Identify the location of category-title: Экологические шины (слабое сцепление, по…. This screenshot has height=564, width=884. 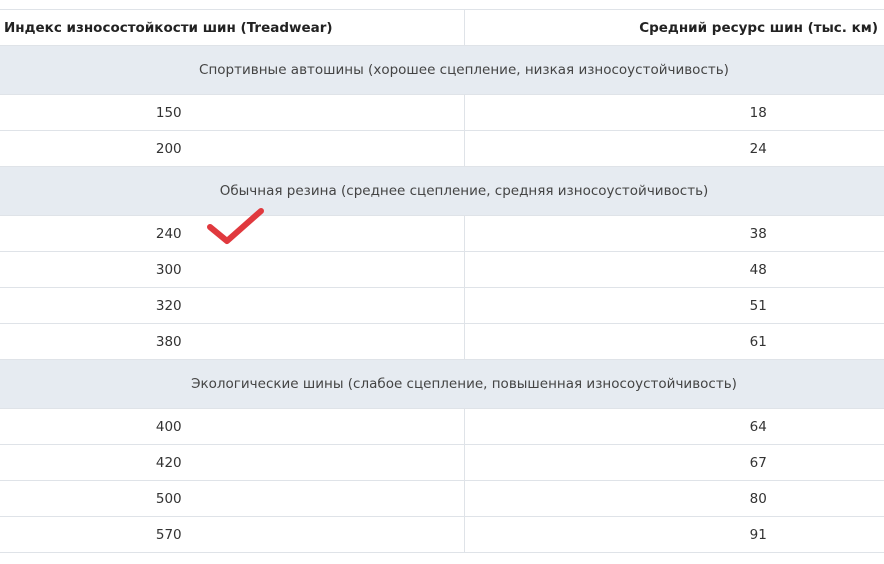
(442, 384).